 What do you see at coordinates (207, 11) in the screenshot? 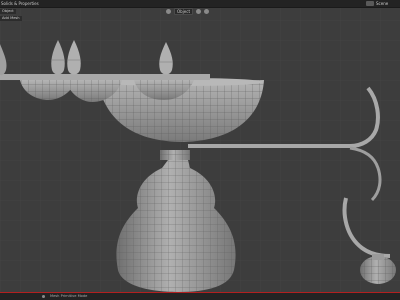
I see `proportional-edit-icon` at bounding box center [207, 11].